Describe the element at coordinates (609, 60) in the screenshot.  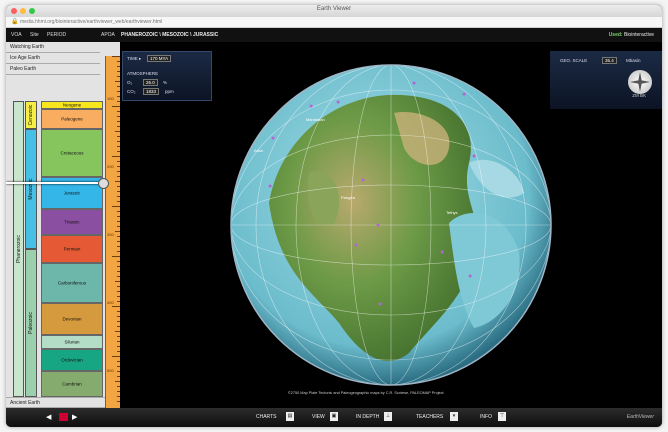
I see `geo-scale-value: 35.4` at that location.